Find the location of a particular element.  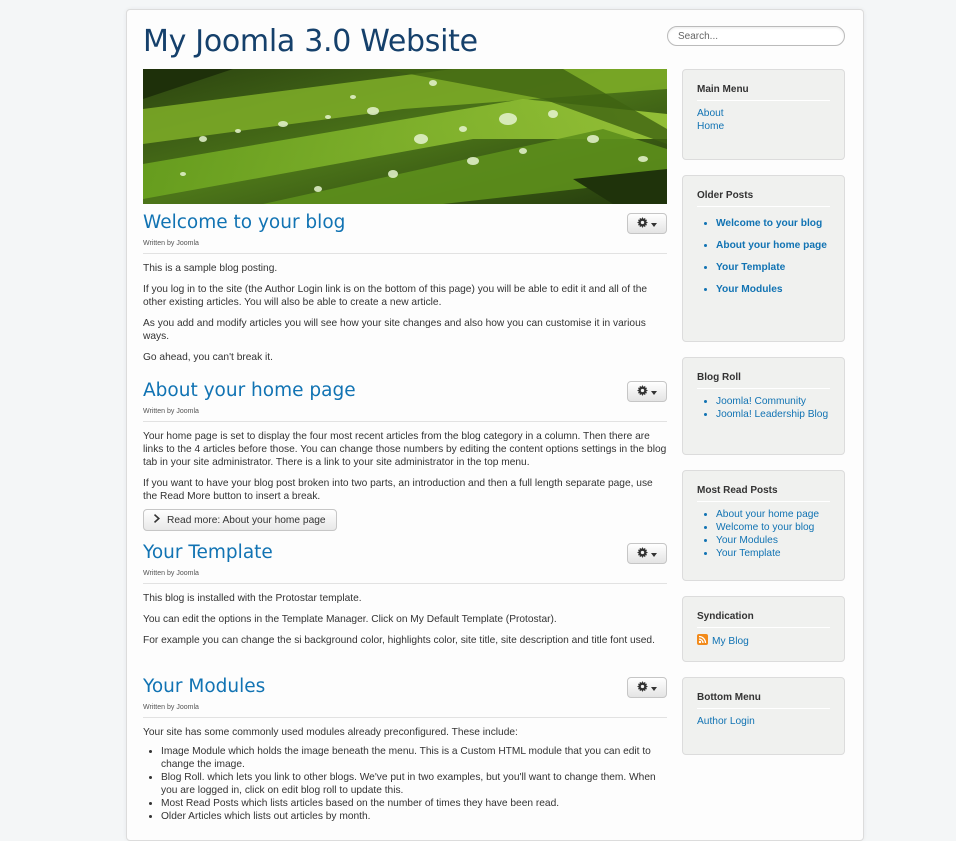

menu-item-about: About is located at coordinates (763, 113).